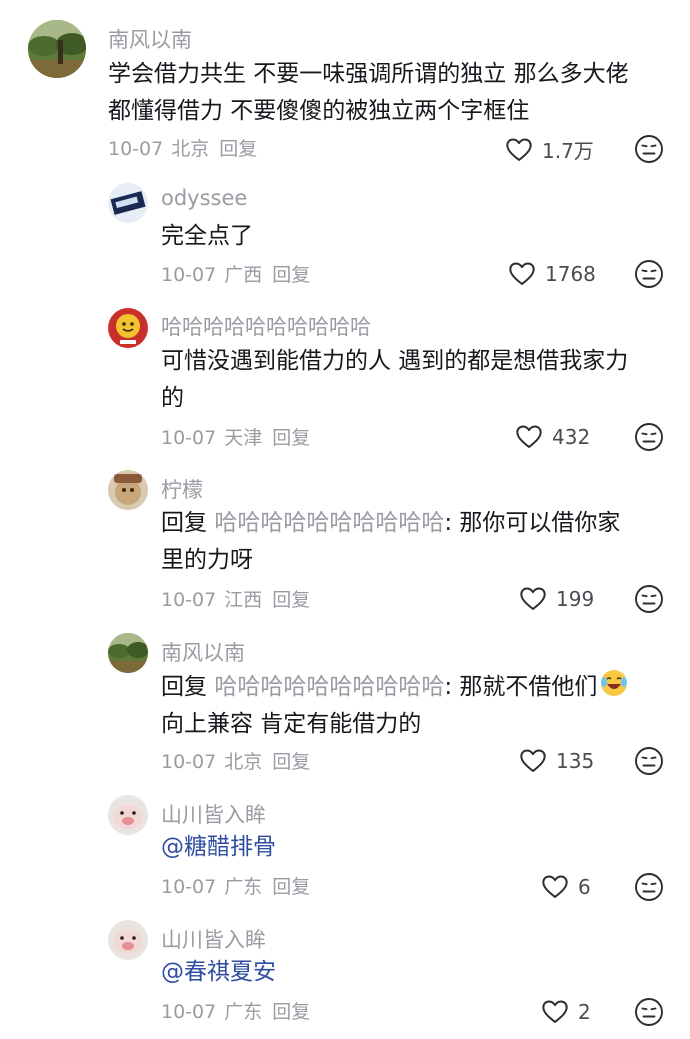 The width and height of the screenshot is (690, 1039). I want to click on comment-author: 柠檬, so click(182, 489).